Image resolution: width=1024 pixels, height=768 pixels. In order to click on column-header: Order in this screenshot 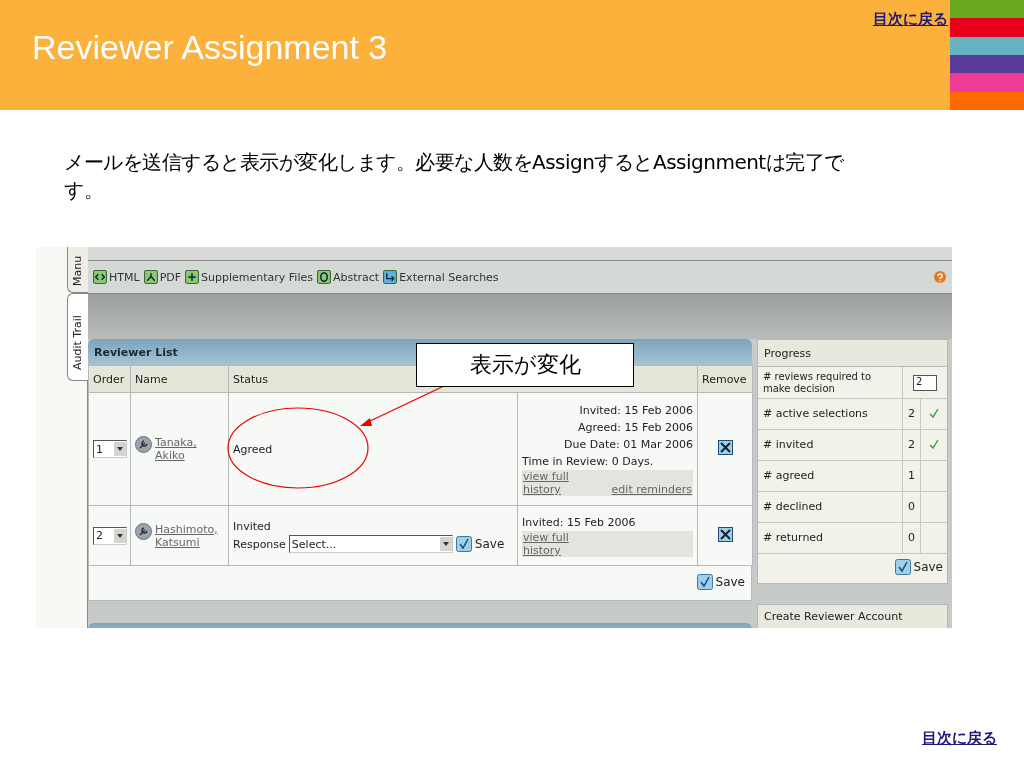, I will do `click(109, 379)`.